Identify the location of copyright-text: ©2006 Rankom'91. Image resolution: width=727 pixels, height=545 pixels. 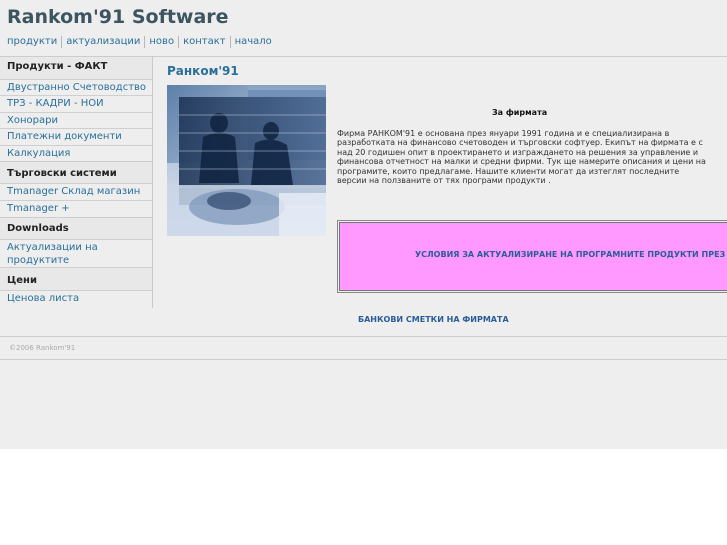
(42, 348).